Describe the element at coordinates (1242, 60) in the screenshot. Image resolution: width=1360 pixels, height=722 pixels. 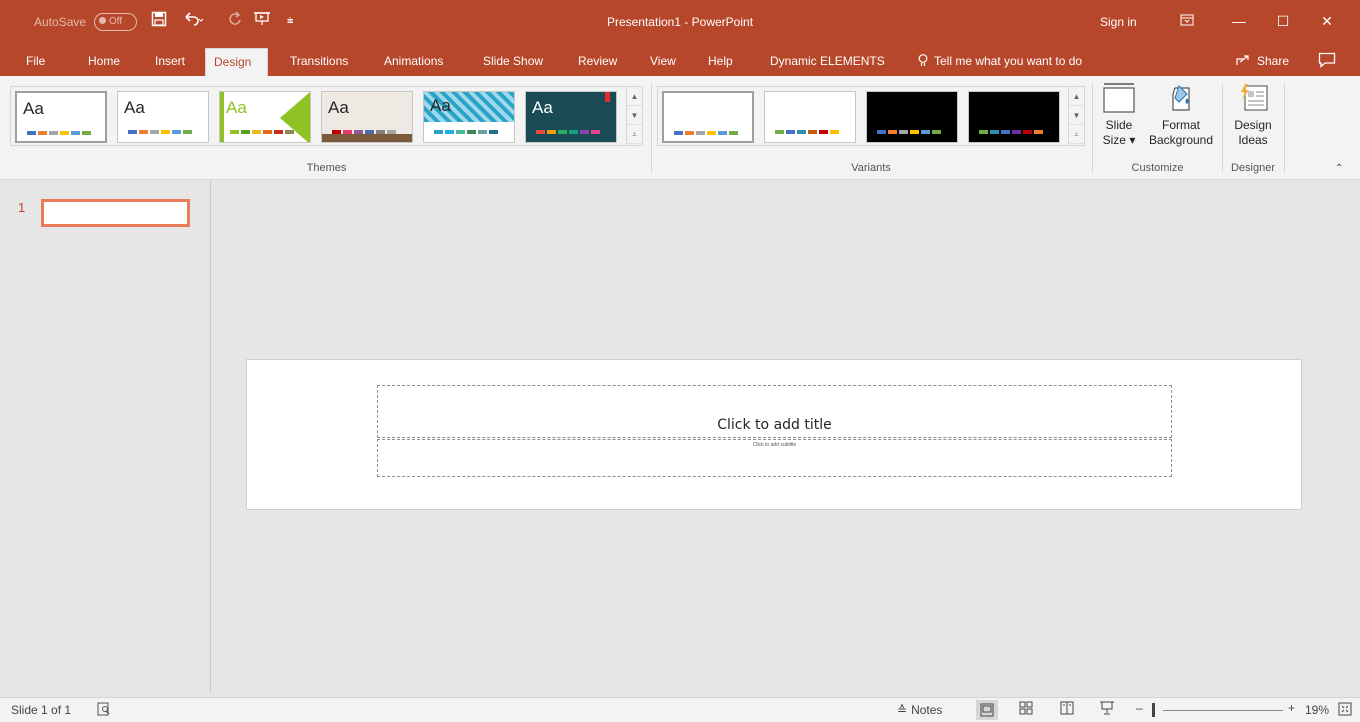
I see `share-icon` at that location.